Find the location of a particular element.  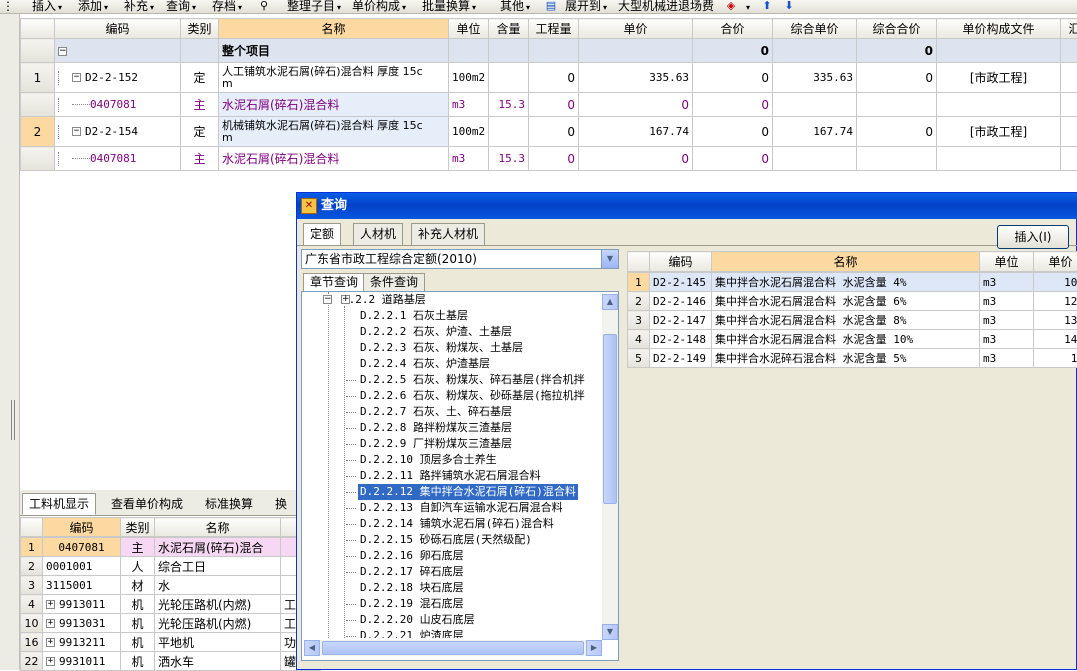

row-number: 10 is located at coordinates (32, 623).